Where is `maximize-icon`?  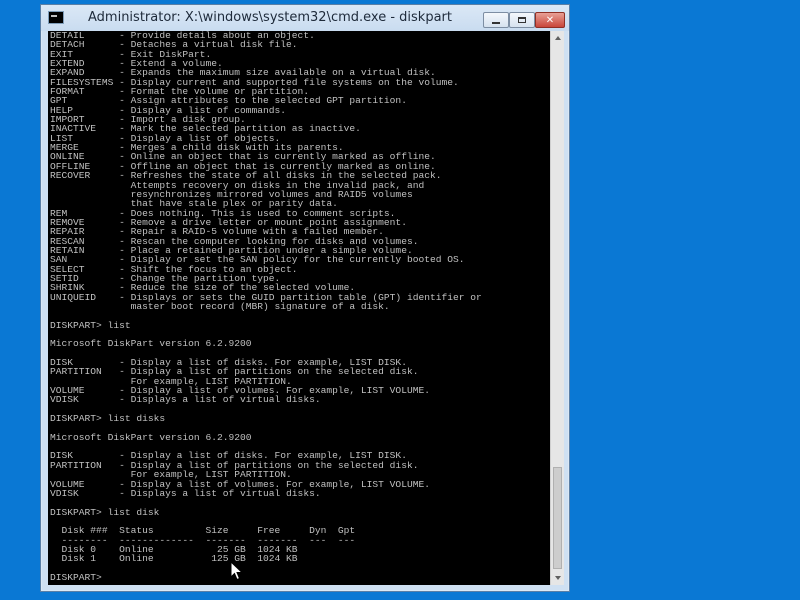 maximize-icon is located at coordinates (522, 20).